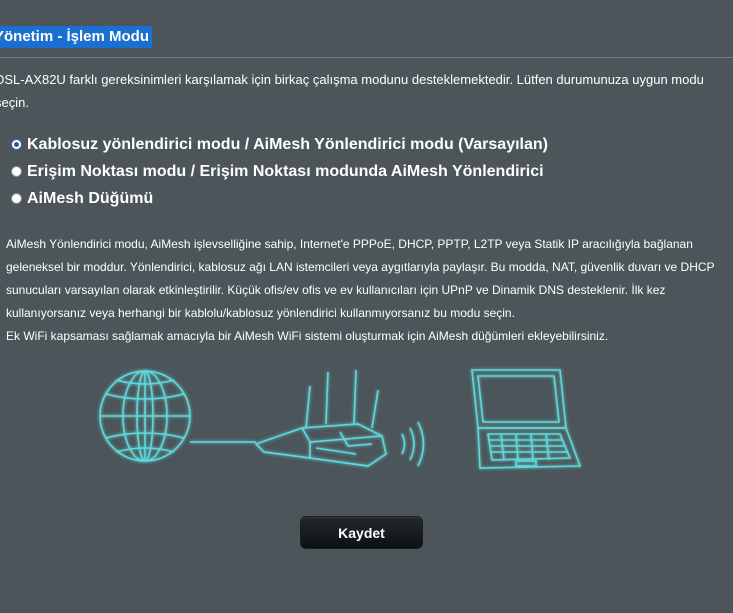  I want to click on mode-label-aimesh-node: AiMesh Düğümü, so click(90, 199).